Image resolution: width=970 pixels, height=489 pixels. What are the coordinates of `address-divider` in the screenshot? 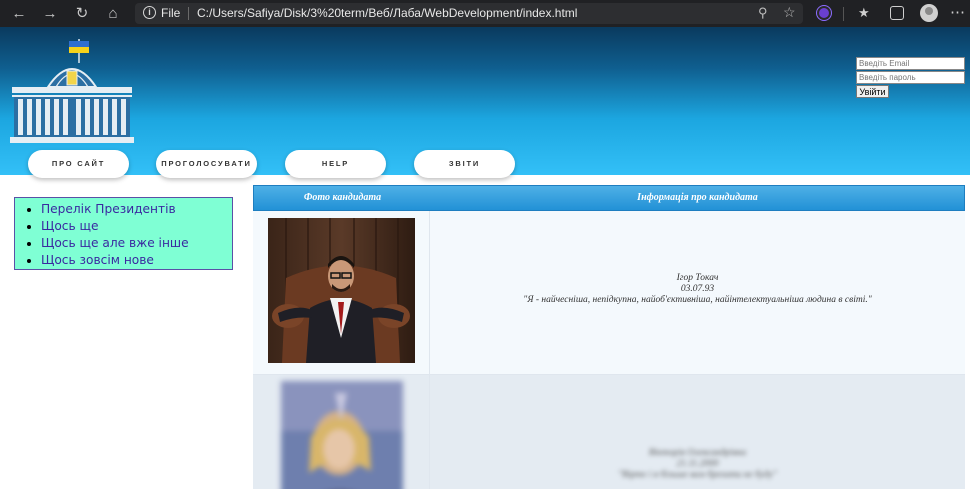 It's located at (188, 13).